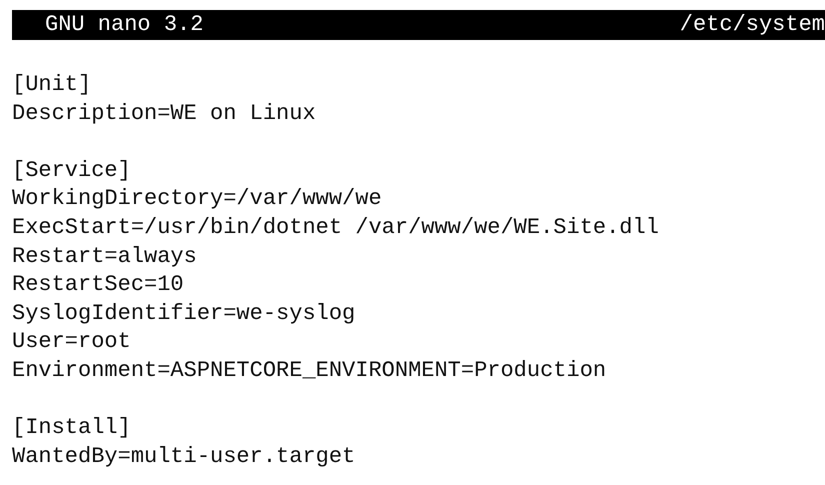  What do you see at coordinates (72, 428) in the screenshot?
I see `section-header: [Install]` at bounding box center [72, 428].